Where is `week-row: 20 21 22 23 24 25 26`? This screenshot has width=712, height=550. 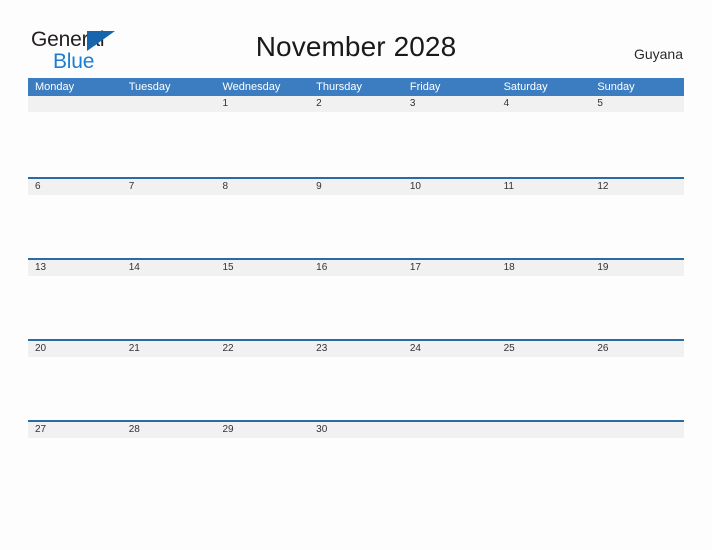 week-row: 20 21 22 23 24 25 26 is located at coordinates (356, 379).